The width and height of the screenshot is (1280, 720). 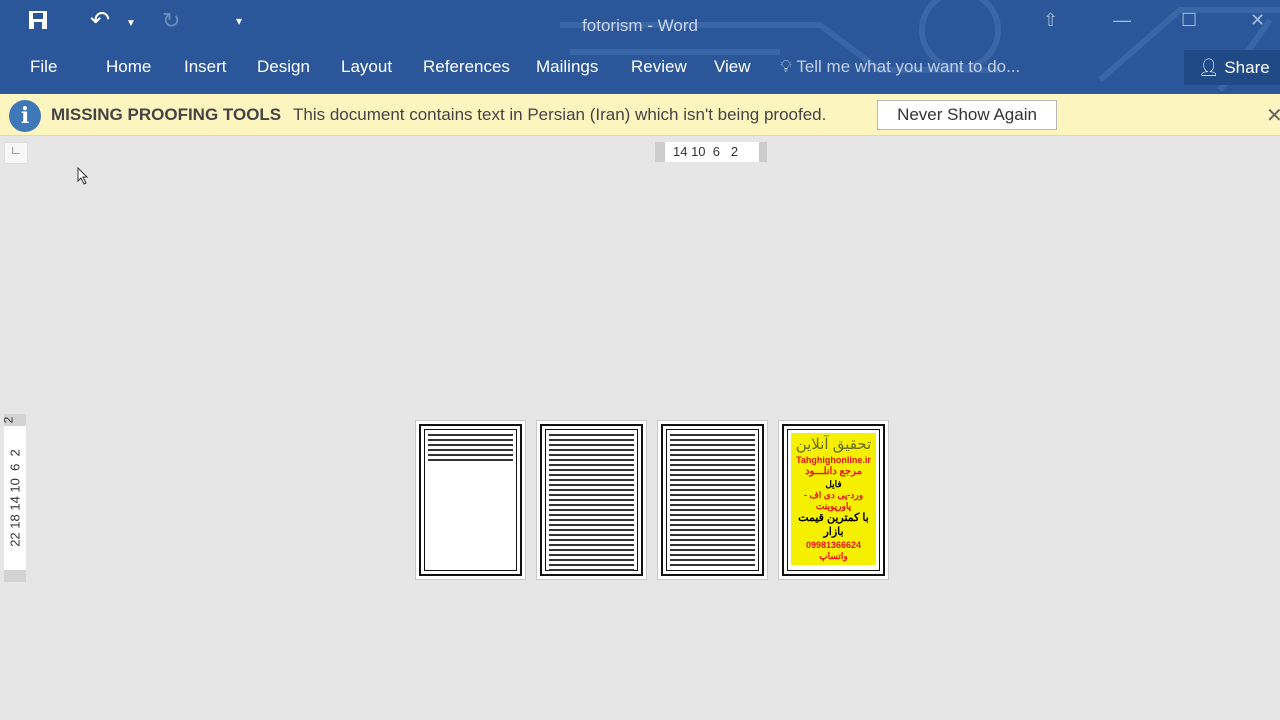 I want to click on tab-review: Review, so click(x=659, y=67).